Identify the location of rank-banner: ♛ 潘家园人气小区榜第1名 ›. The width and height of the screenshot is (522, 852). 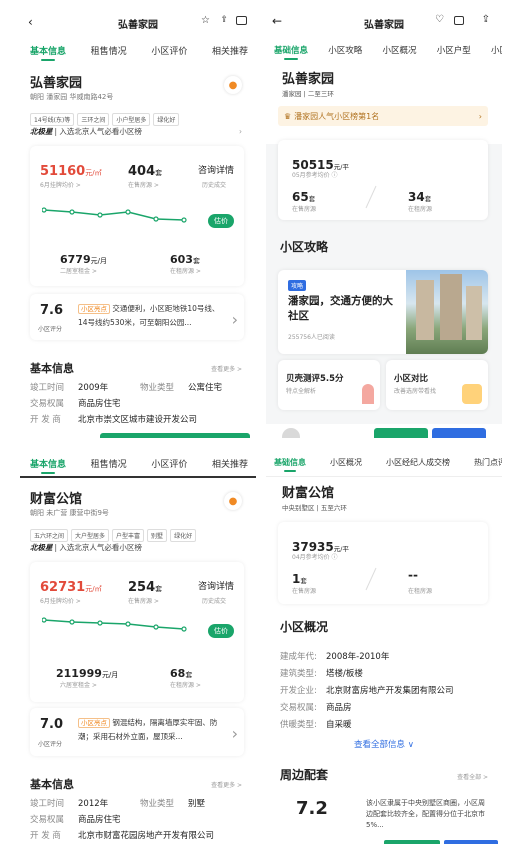
(383, 116).